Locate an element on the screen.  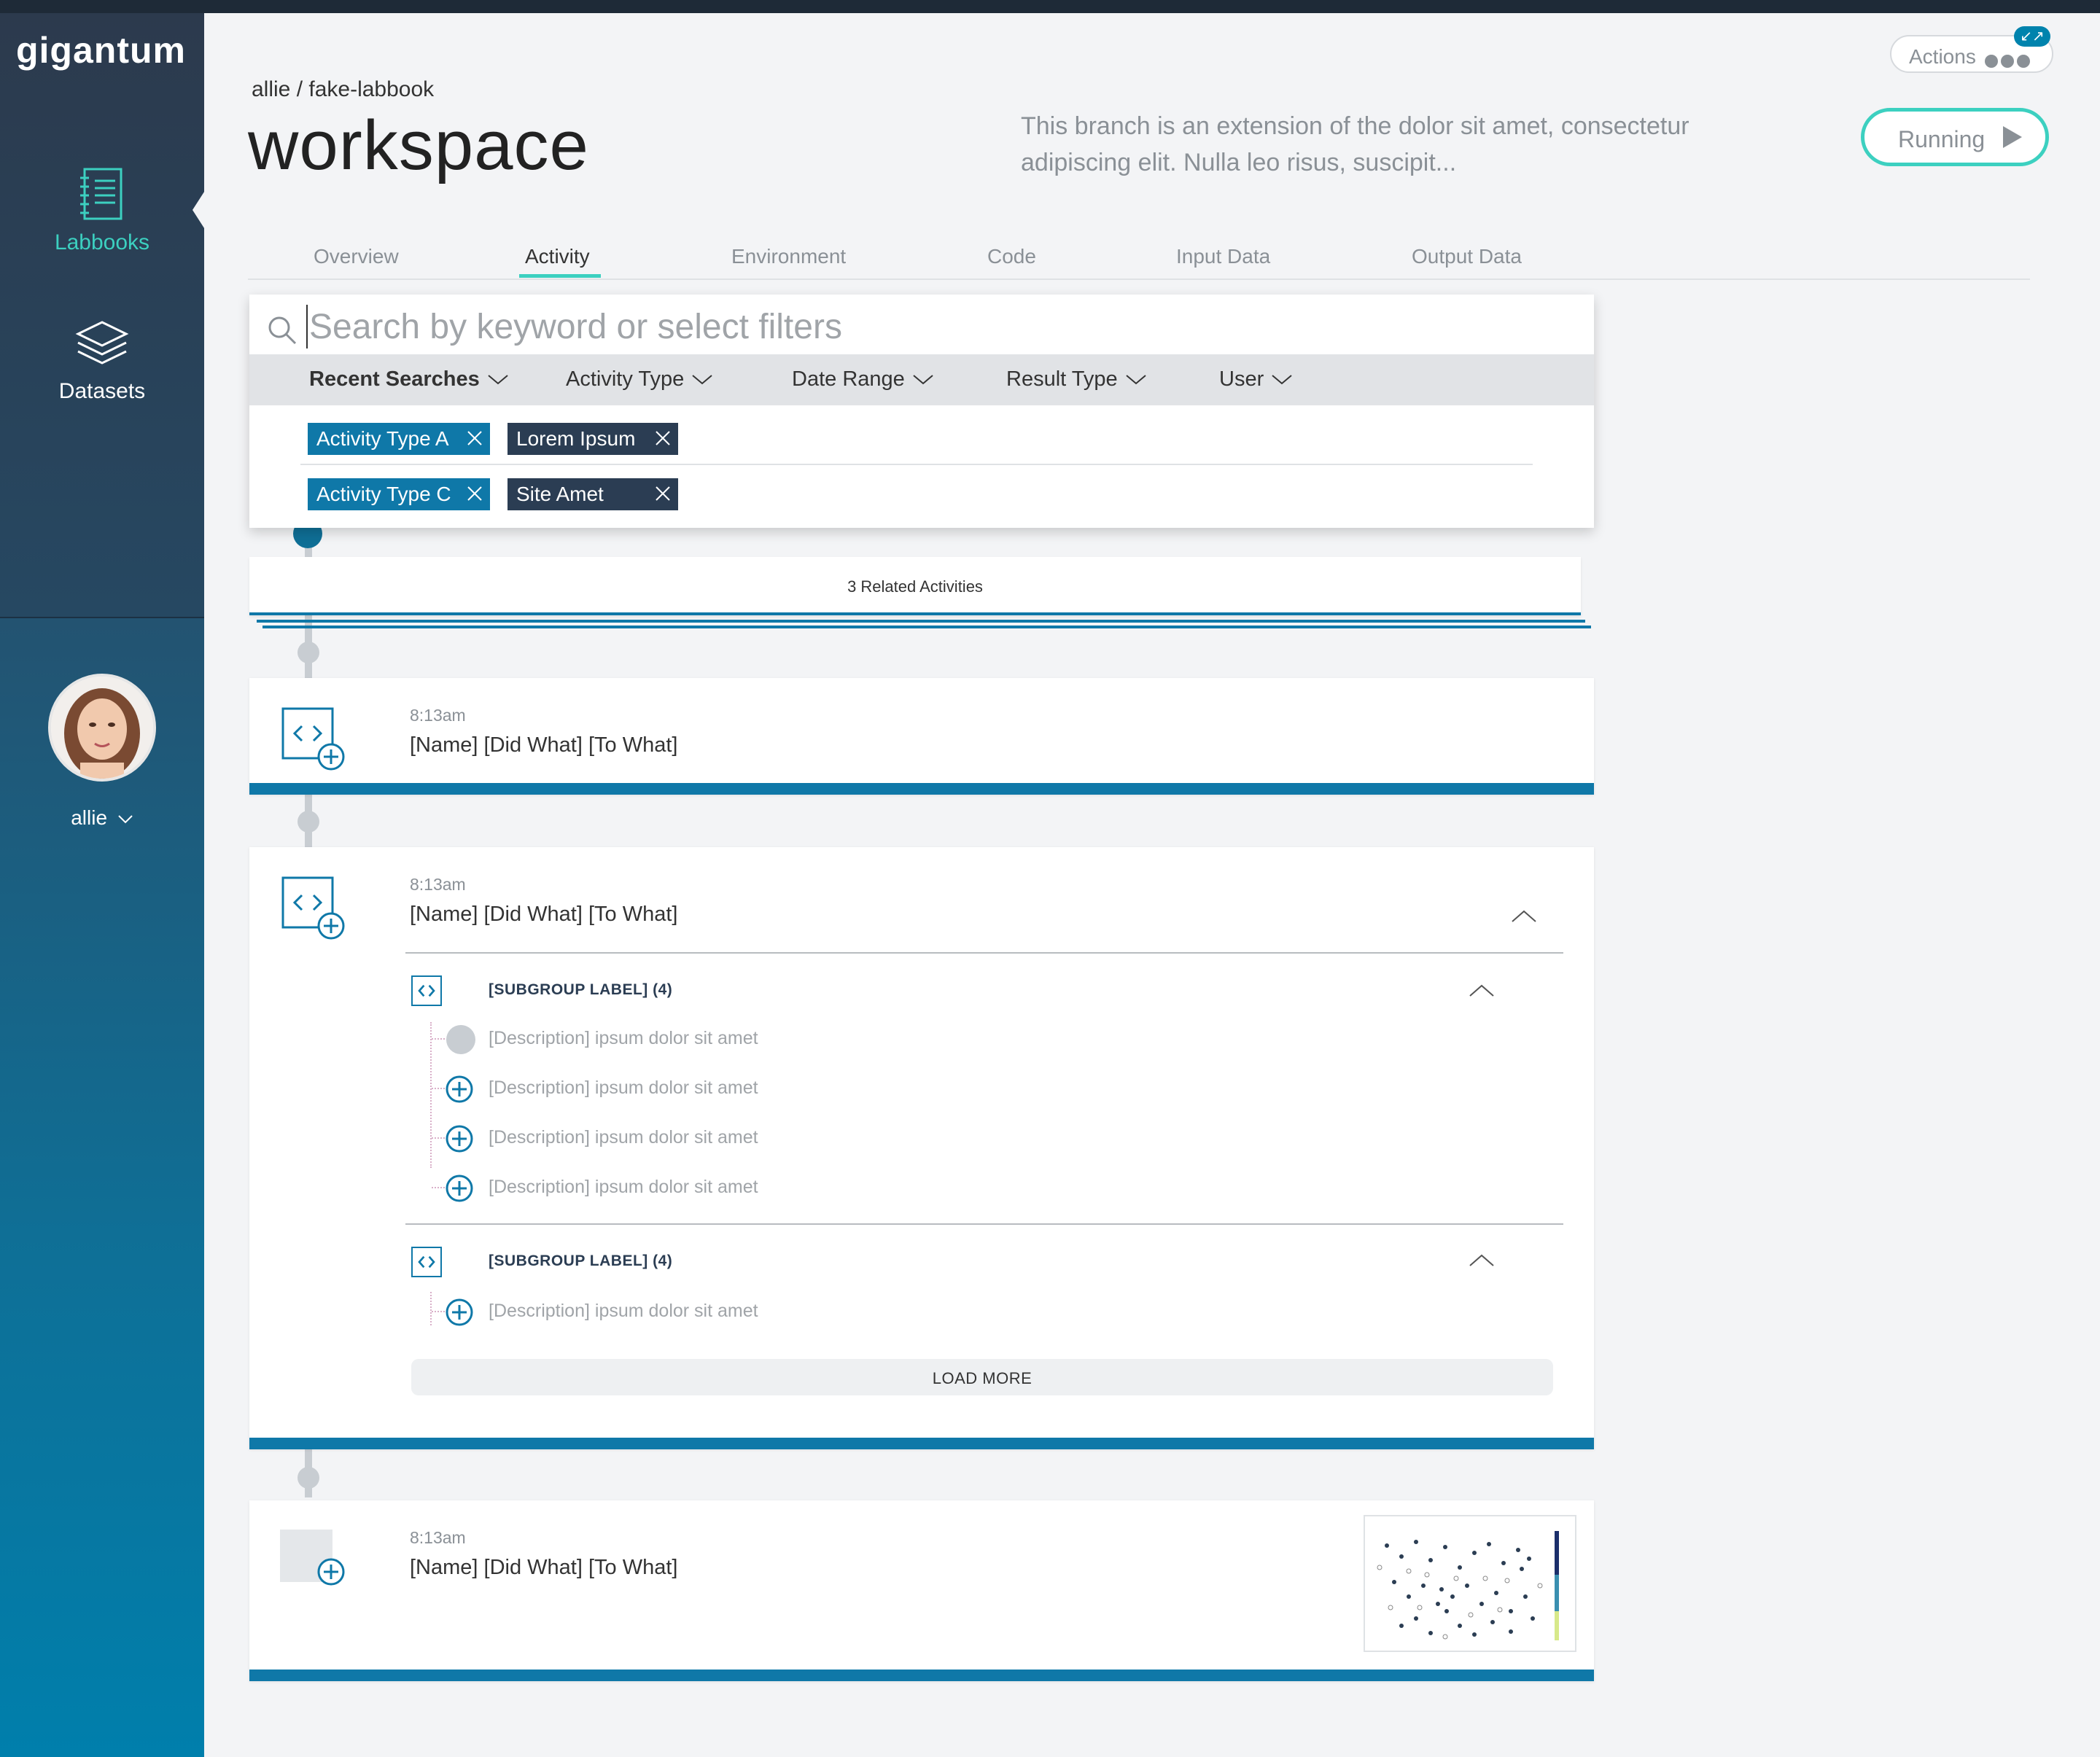
chip-label: Site Amet is located at coordinates (560, 494).